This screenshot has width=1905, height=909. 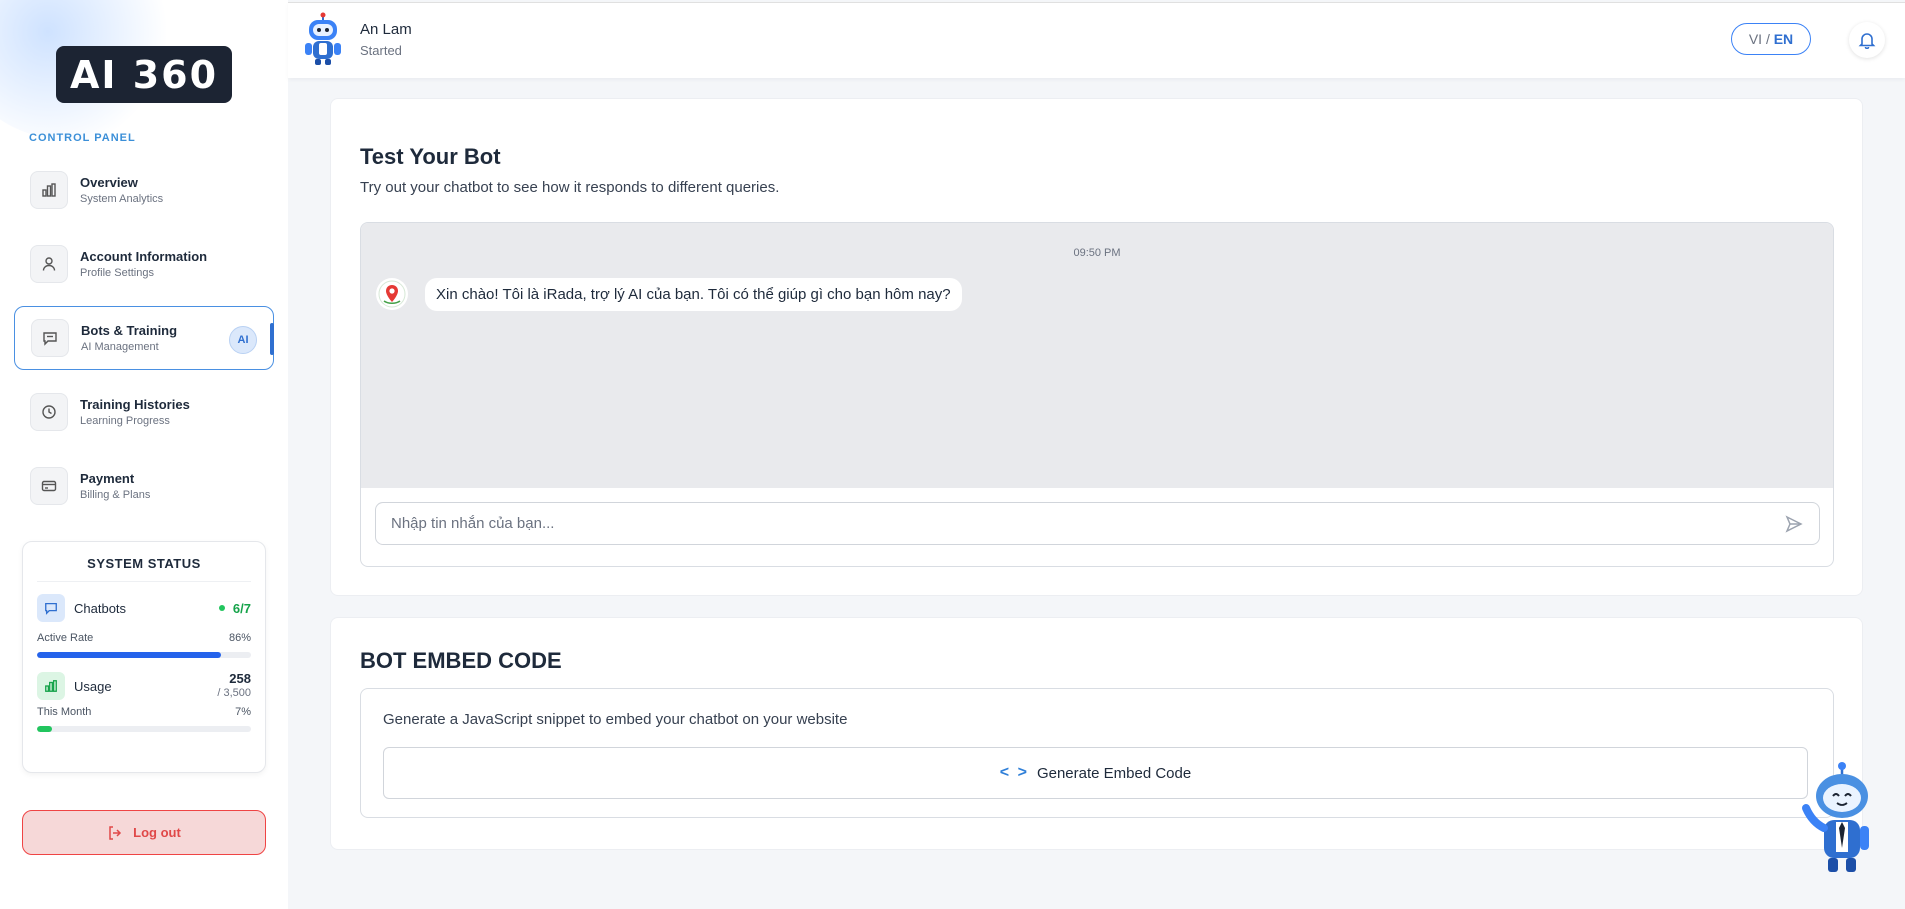 What do you see at coordinates (243, 340) in the screenshot?
I see `ai-badge: AI` at bounding box center [243, 340].